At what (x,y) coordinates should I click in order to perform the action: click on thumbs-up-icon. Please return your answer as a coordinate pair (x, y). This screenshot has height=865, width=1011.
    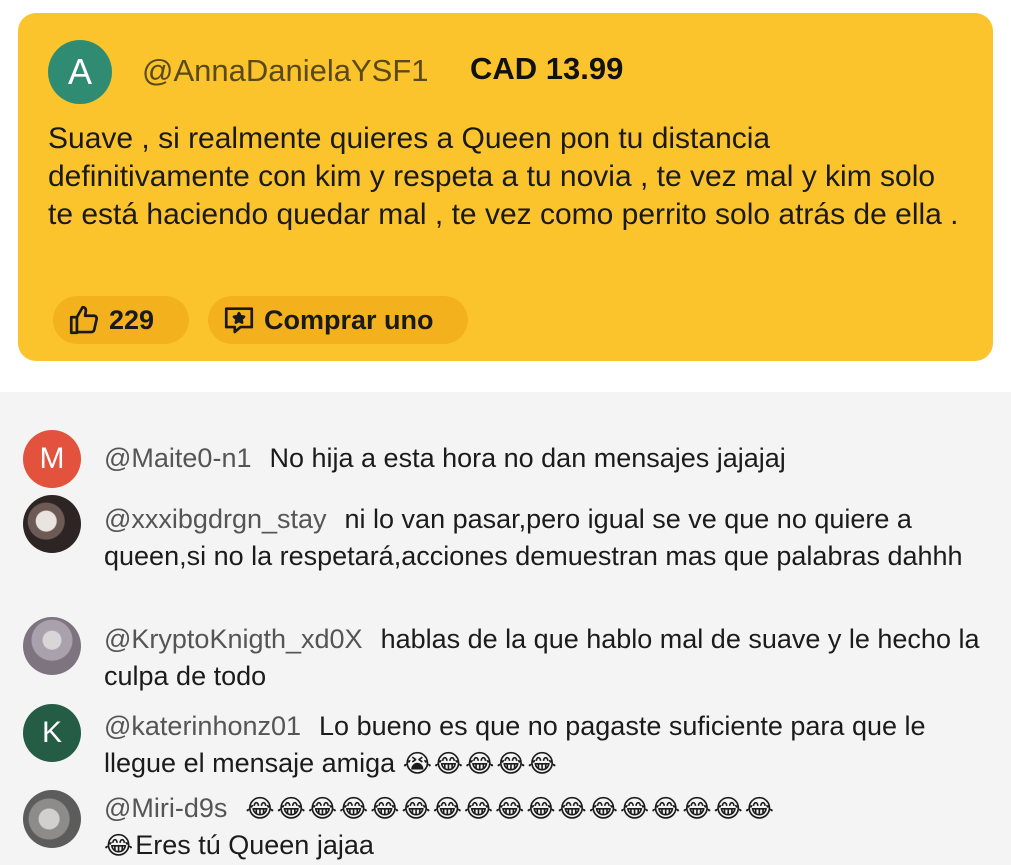
    Looking at the image, I should click on (84, 320).